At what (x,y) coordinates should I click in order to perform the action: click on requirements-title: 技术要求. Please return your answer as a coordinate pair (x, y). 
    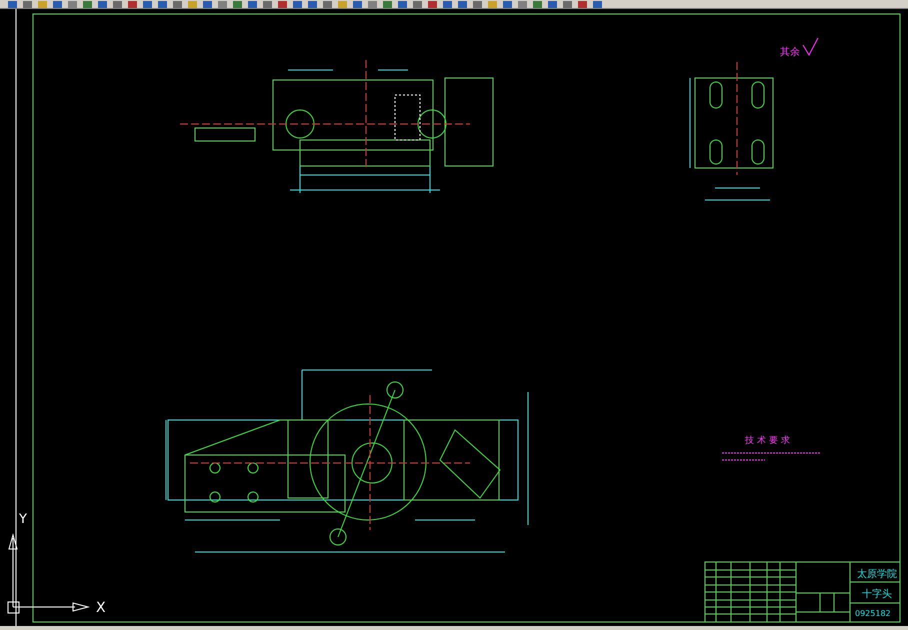
    Looking at the image, I should click on (769, 441).